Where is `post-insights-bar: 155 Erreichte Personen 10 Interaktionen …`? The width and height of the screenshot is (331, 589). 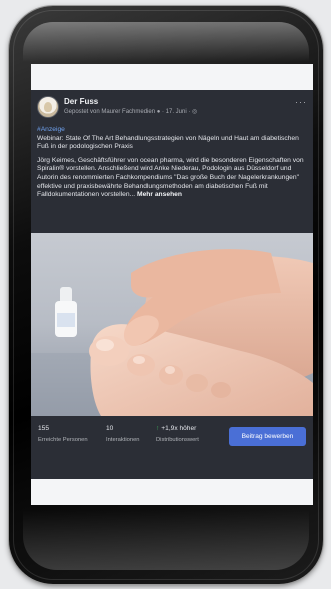 post-insights-bar: 155 Erreichte Personen 10 Interaktionen … is located at coordinates (172, 436).